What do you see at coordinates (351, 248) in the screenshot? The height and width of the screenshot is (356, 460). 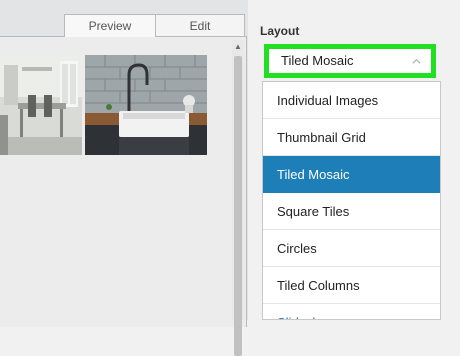 I see `layout-option-circles: Circles` at bounding box center [351, 248].